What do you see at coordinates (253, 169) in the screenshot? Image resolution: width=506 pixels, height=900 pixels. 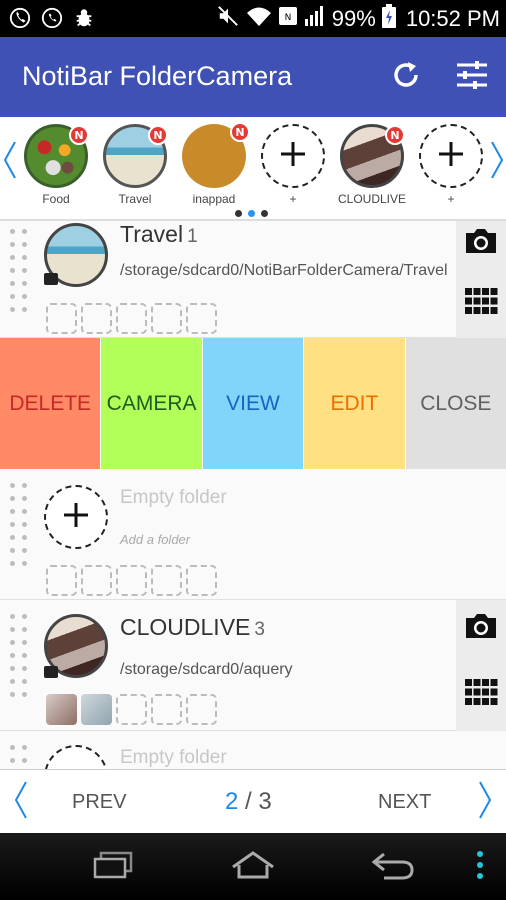 I see `folder-carousel: N Food N Travel N inappad + N CLOUDLIVE` at bounding box center [253, 169].